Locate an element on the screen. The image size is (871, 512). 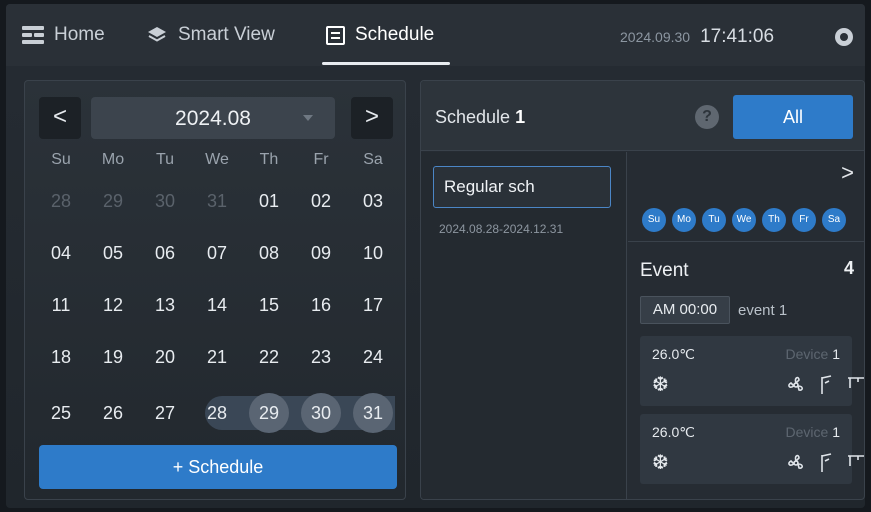
calendar-day: 08 is located at coordinates (269, 253).